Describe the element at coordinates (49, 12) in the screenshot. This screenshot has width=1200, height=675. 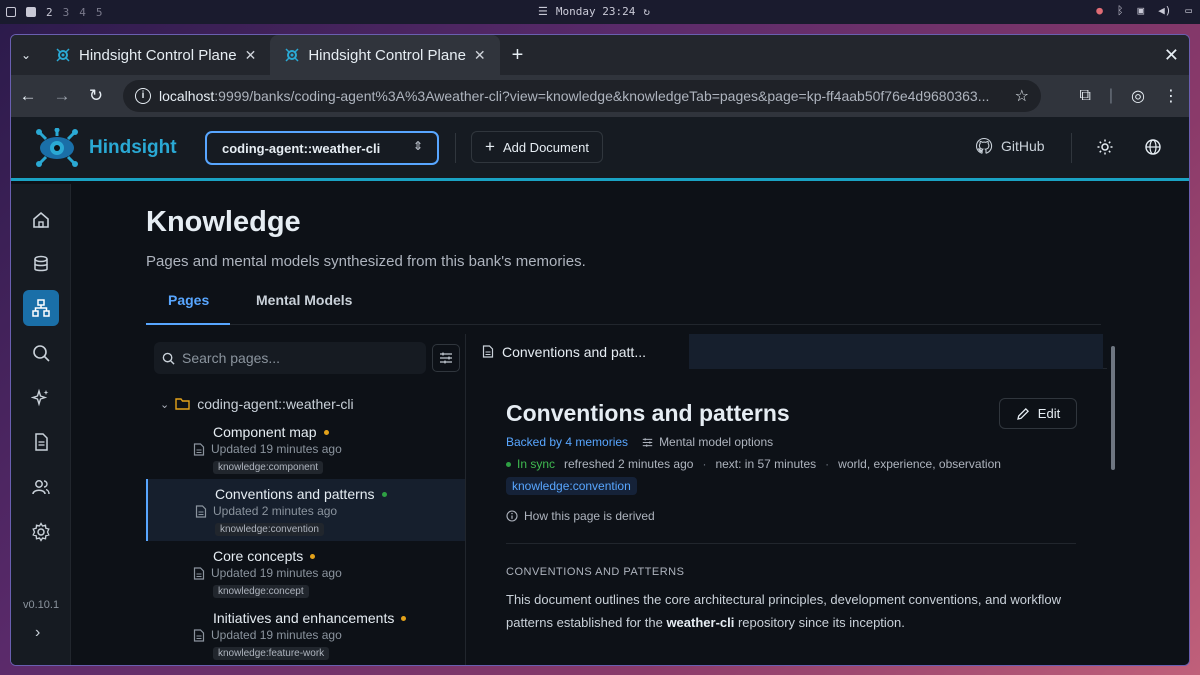
I see `workspace-2: 2` at that location.